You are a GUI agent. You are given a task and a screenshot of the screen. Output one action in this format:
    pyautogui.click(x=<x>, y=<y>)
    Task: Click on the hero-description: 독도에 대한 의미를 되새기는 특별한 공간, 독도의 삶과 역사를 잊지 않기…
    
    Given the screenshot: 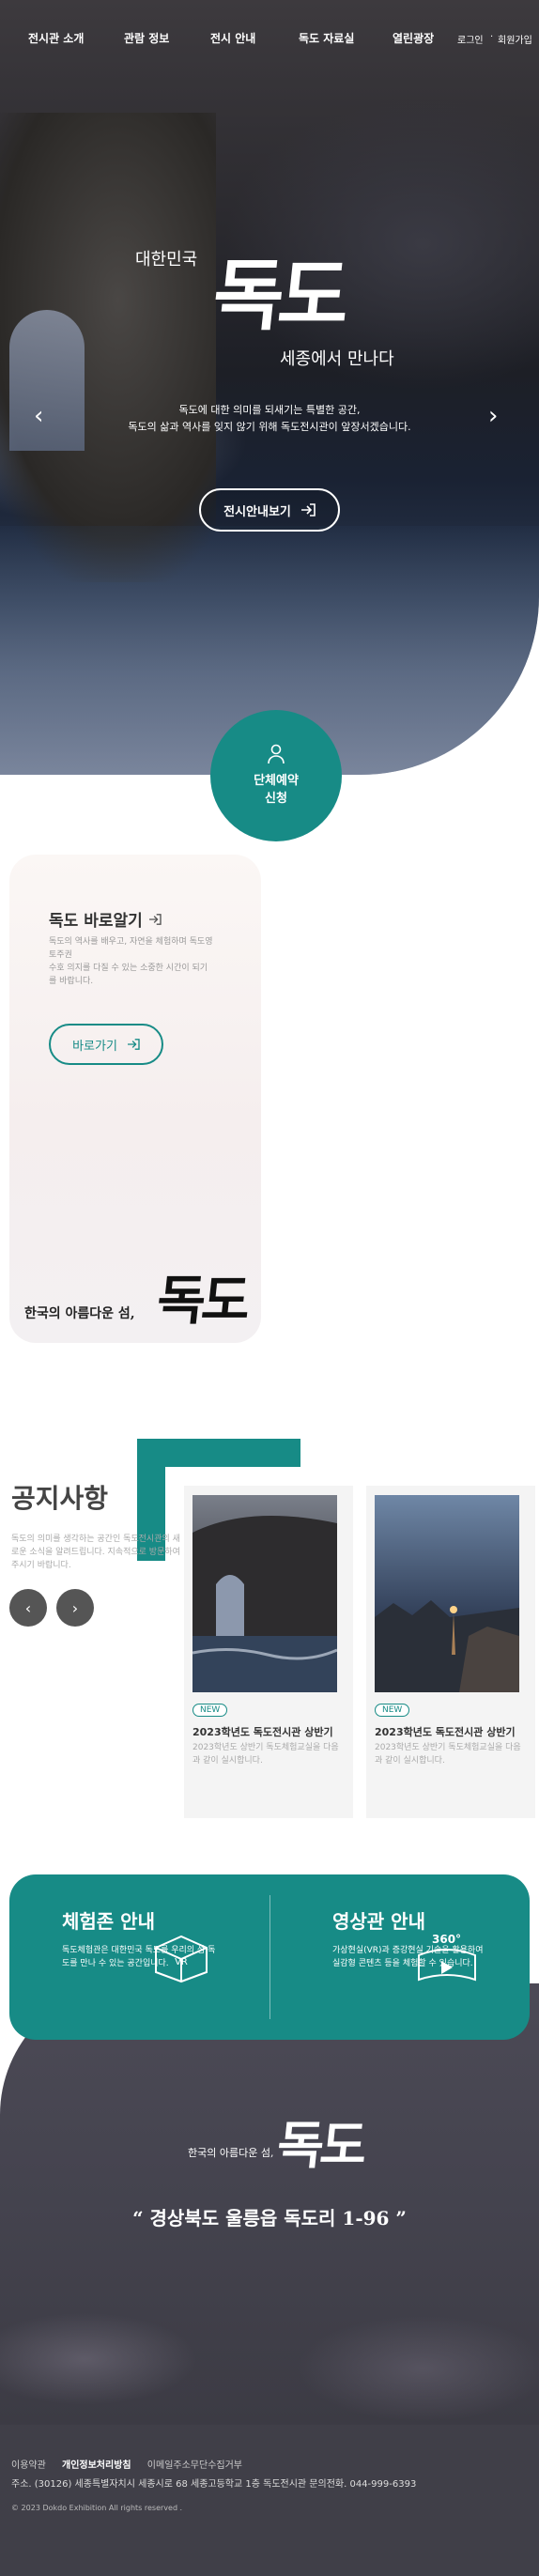 What is the action you would take?
    pyautogui.click(x=269, y=419)
    